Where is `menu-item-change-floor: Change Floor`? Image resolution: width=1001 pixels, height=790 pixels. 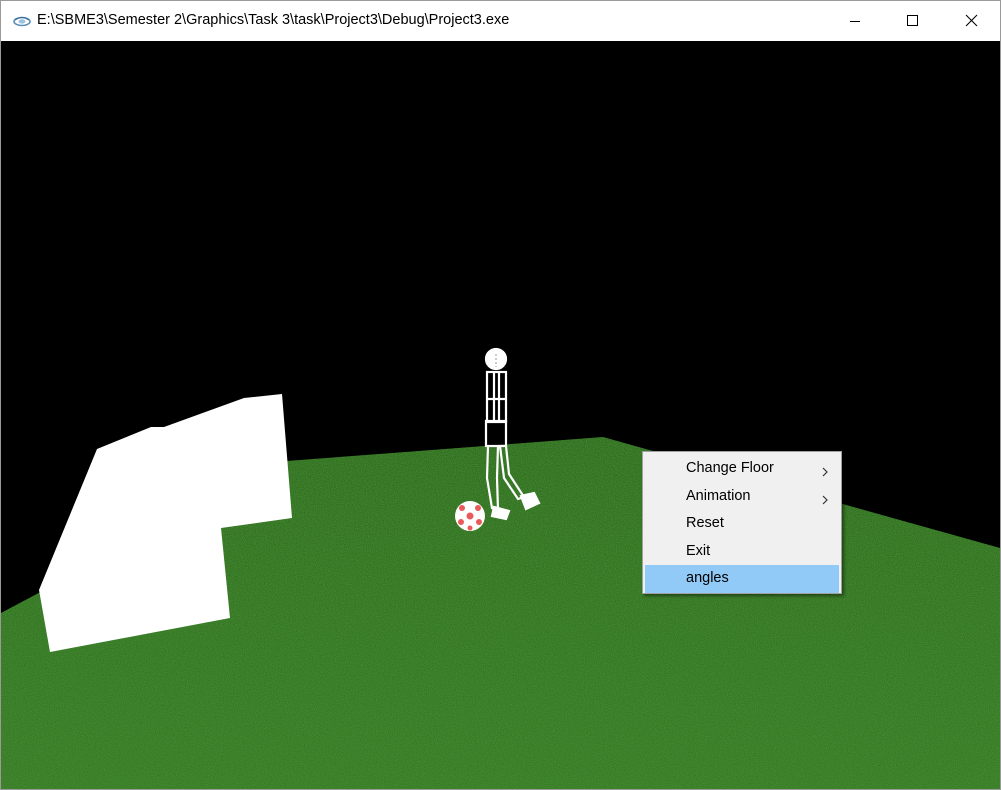 menu-item-change-floor: Change Floor is located at coordinates (742, 469).